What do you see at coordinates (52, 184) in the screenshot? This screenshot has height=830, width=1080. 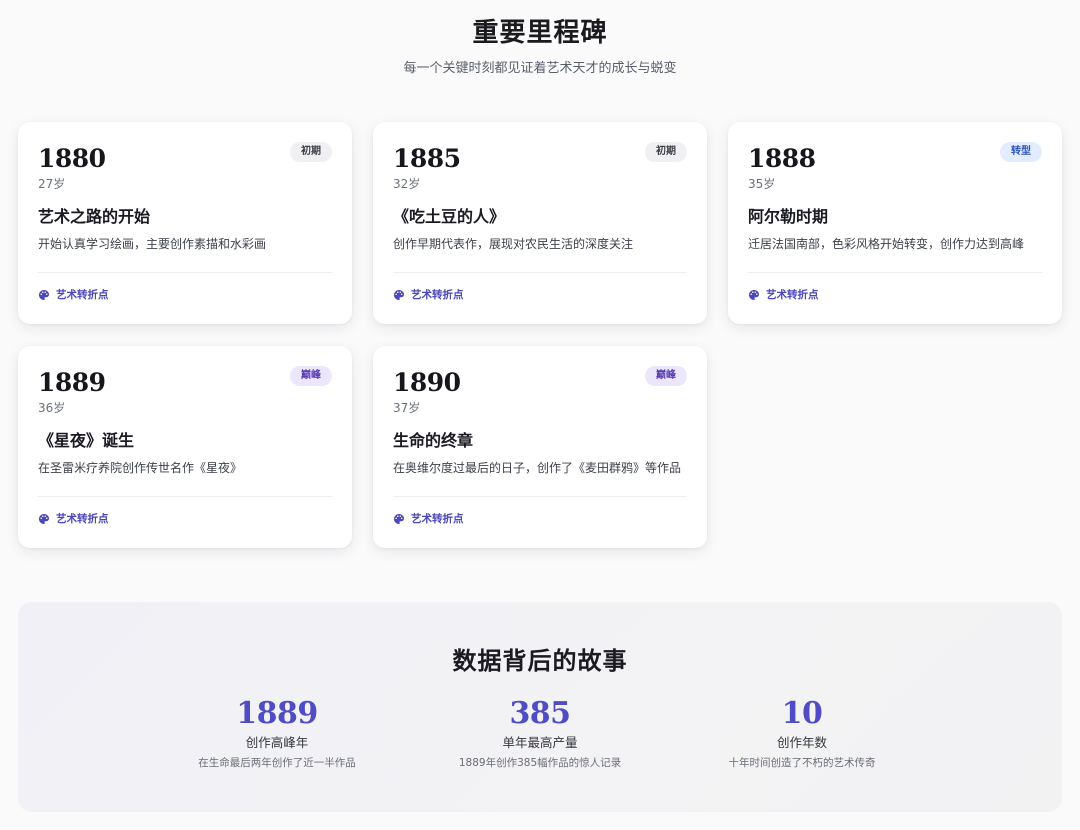 I see `milestone-age: 27岁` at bounding box center [52, 184].